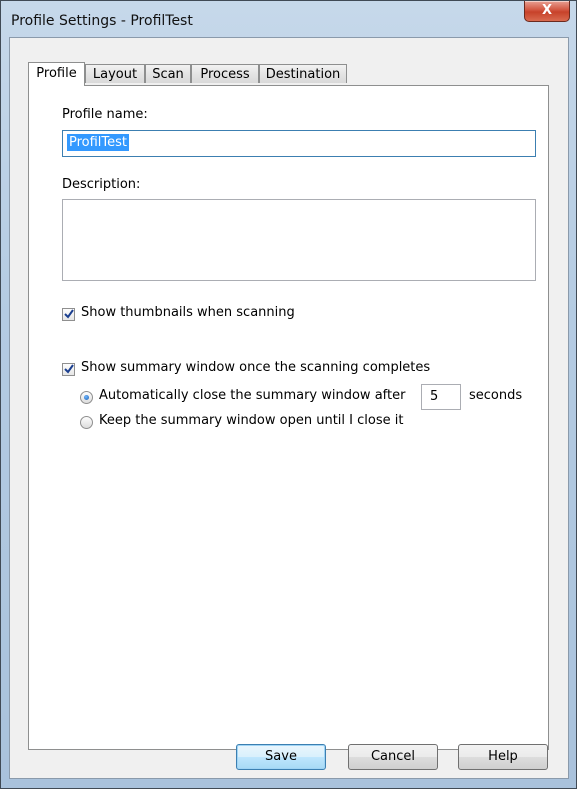 The width and height of the screenshot is (577, 789). What do you see at coordinates (101, 184) in the screenshot?
I see `description-label: Description:` at bounding box center [101, 184].